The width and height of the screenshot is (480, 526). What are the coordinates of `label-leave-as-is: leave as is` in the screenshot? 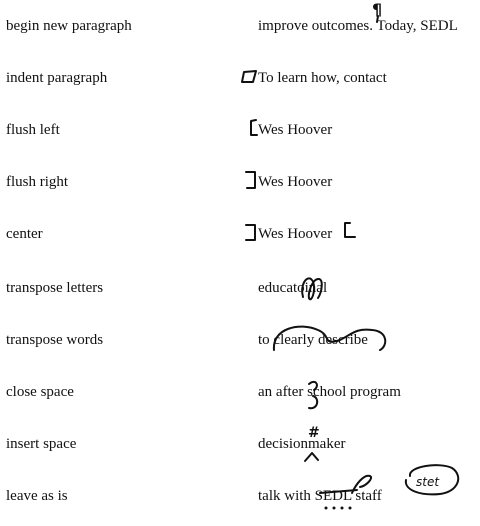 It's located at (37, 496).